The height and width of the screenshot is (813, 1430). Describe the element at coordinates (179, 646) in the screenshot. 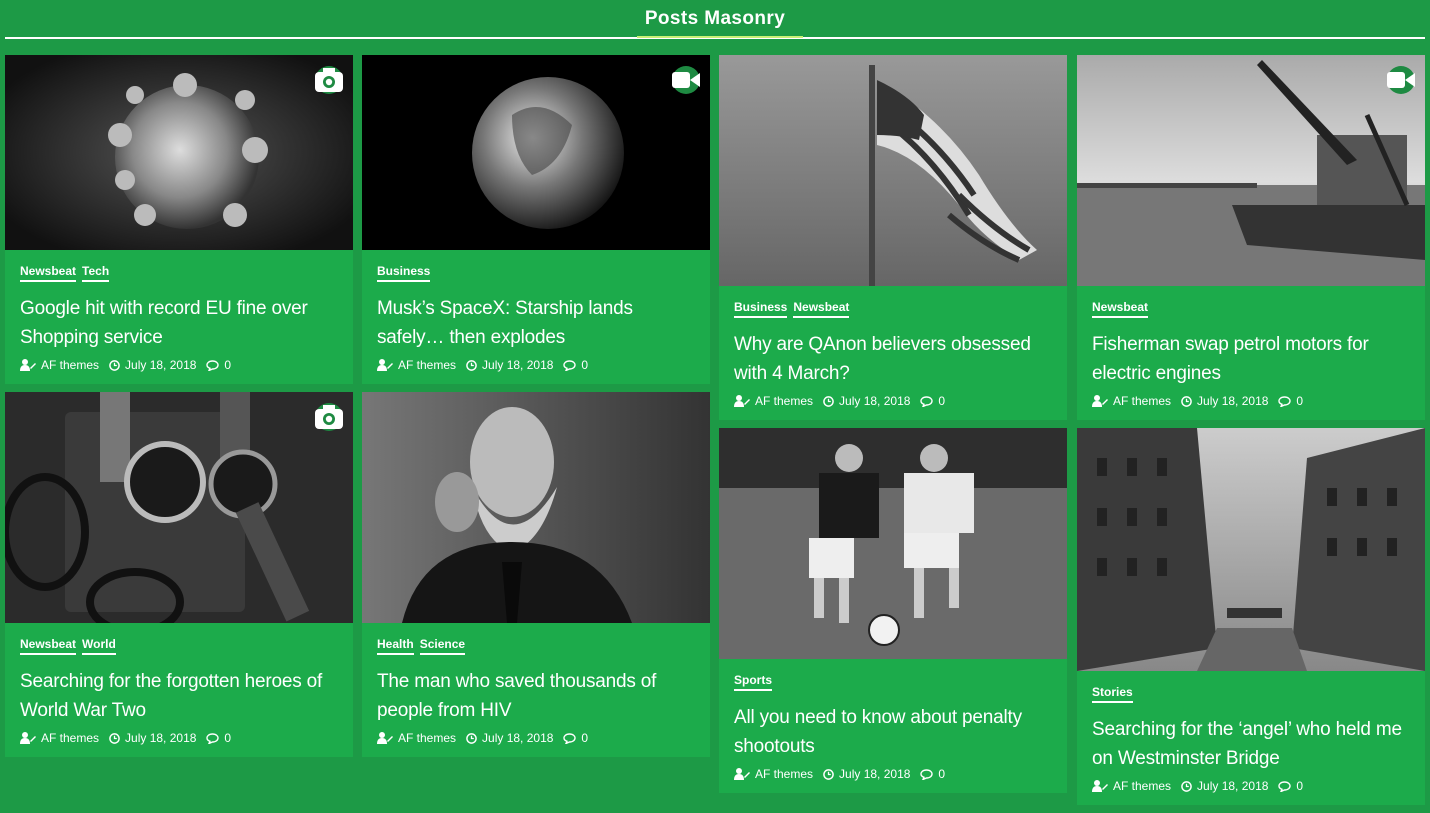

I see `post-categories: Newsbeat World` at that location.